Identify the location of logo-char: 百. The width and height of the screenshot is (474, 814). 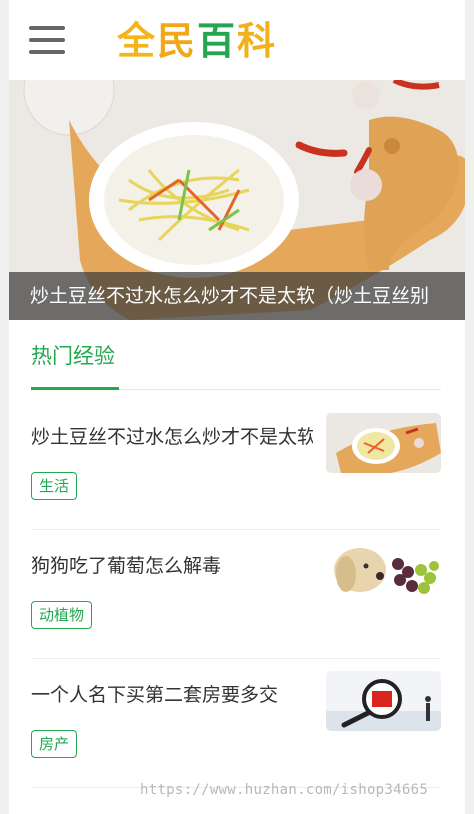
(217, 41).